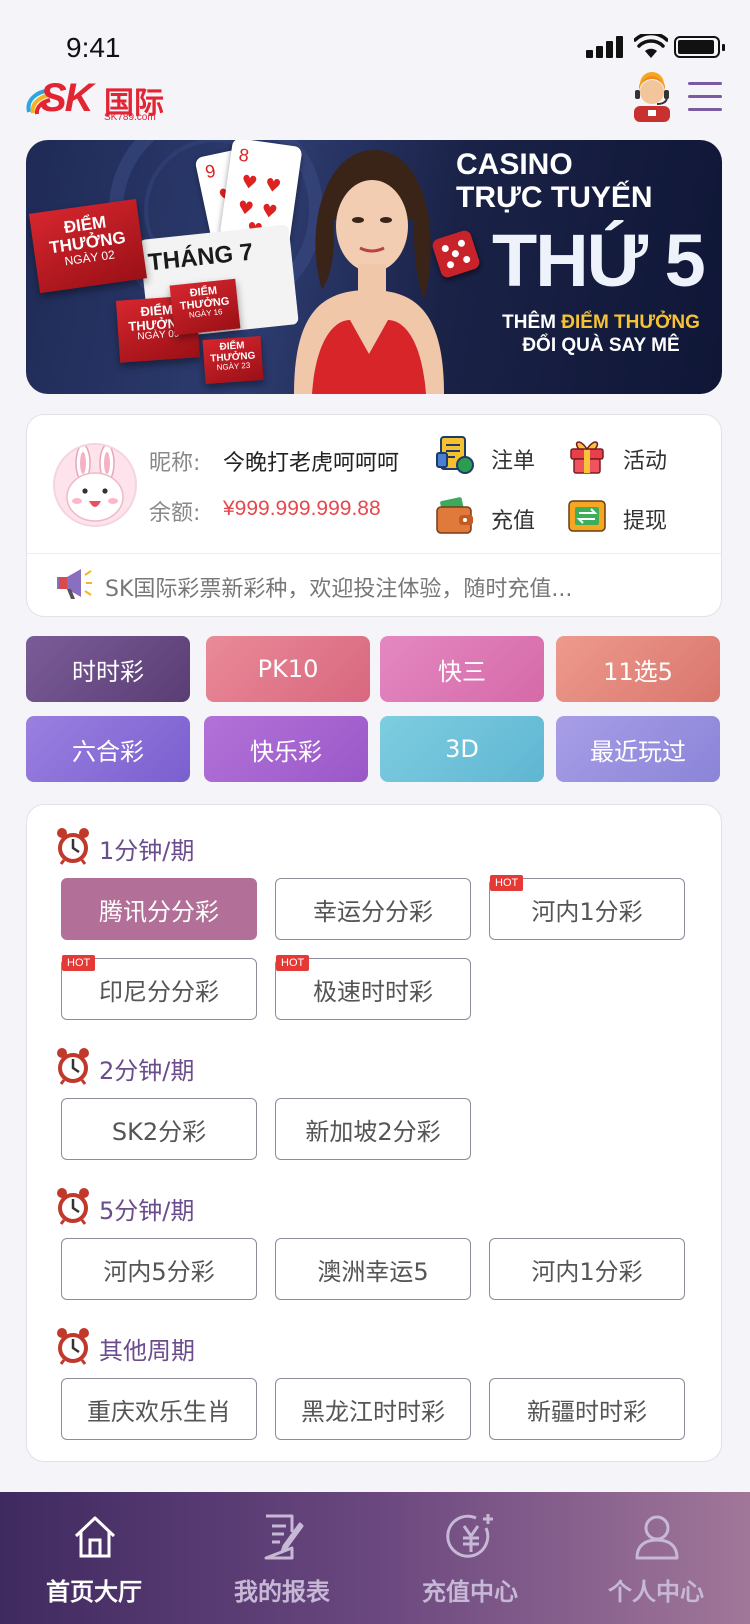 The height and width of the screenshot is (1624, 750). What do you see at coordinates (705, 97) in the screenshot?
I see `menu-icon` at bounding box center [705, 97].